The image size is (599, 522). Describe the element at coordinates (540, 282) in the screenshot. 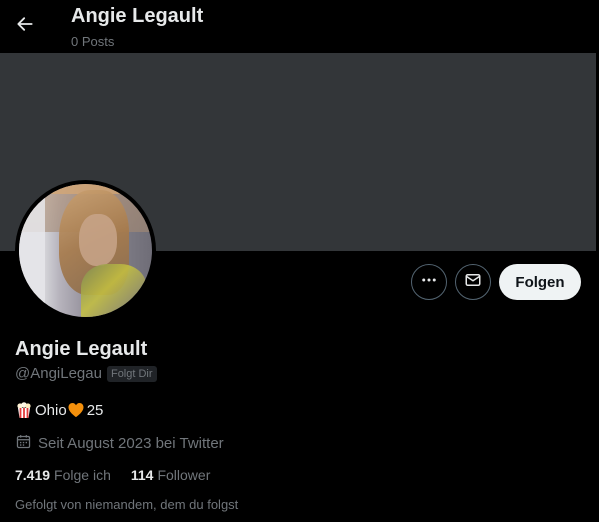

I see `follow-button: Folgen` at that location.